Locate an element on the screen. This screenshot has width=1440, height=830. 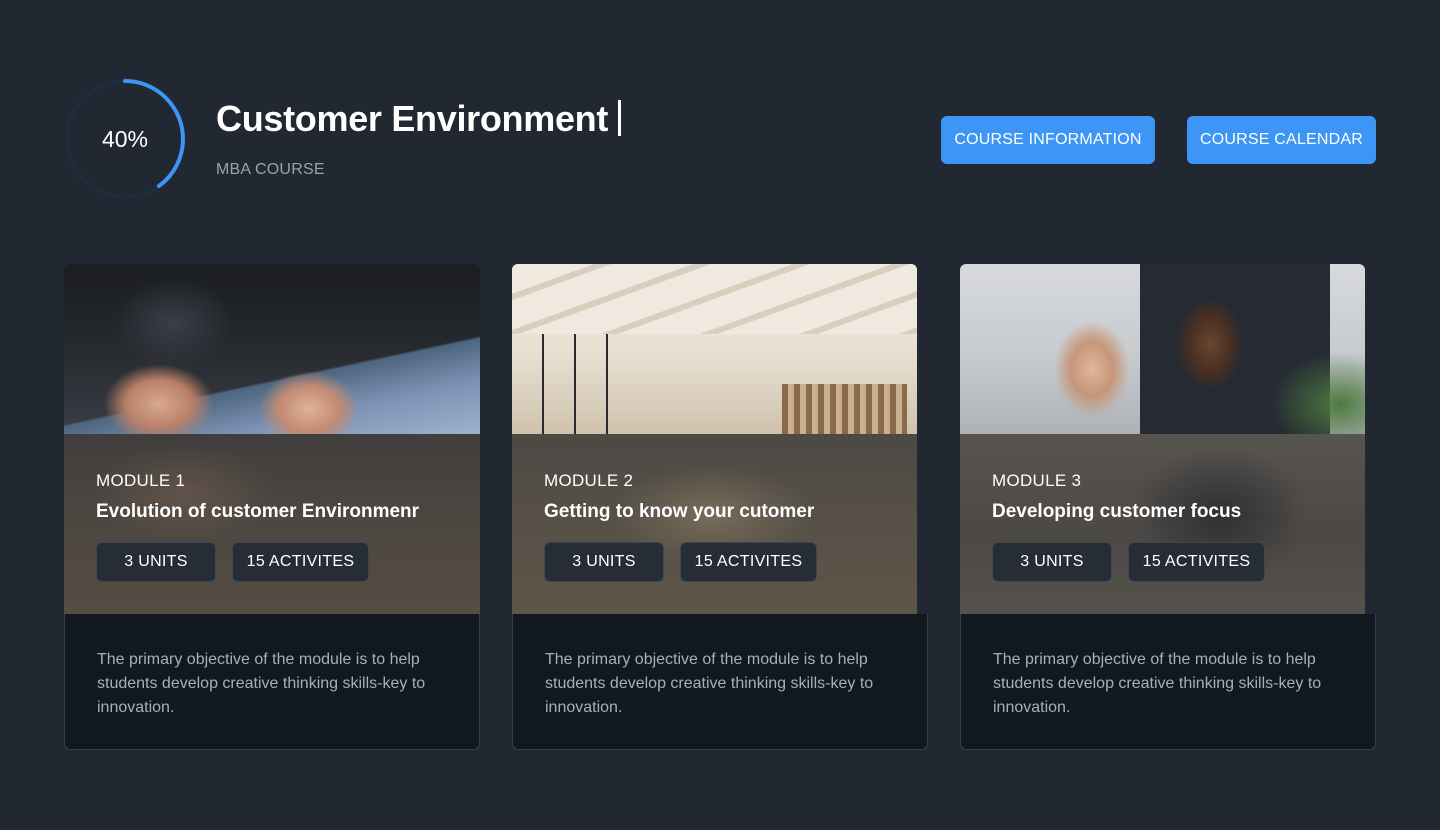
progress-percent: 40% is located at coordinates (125, 138).